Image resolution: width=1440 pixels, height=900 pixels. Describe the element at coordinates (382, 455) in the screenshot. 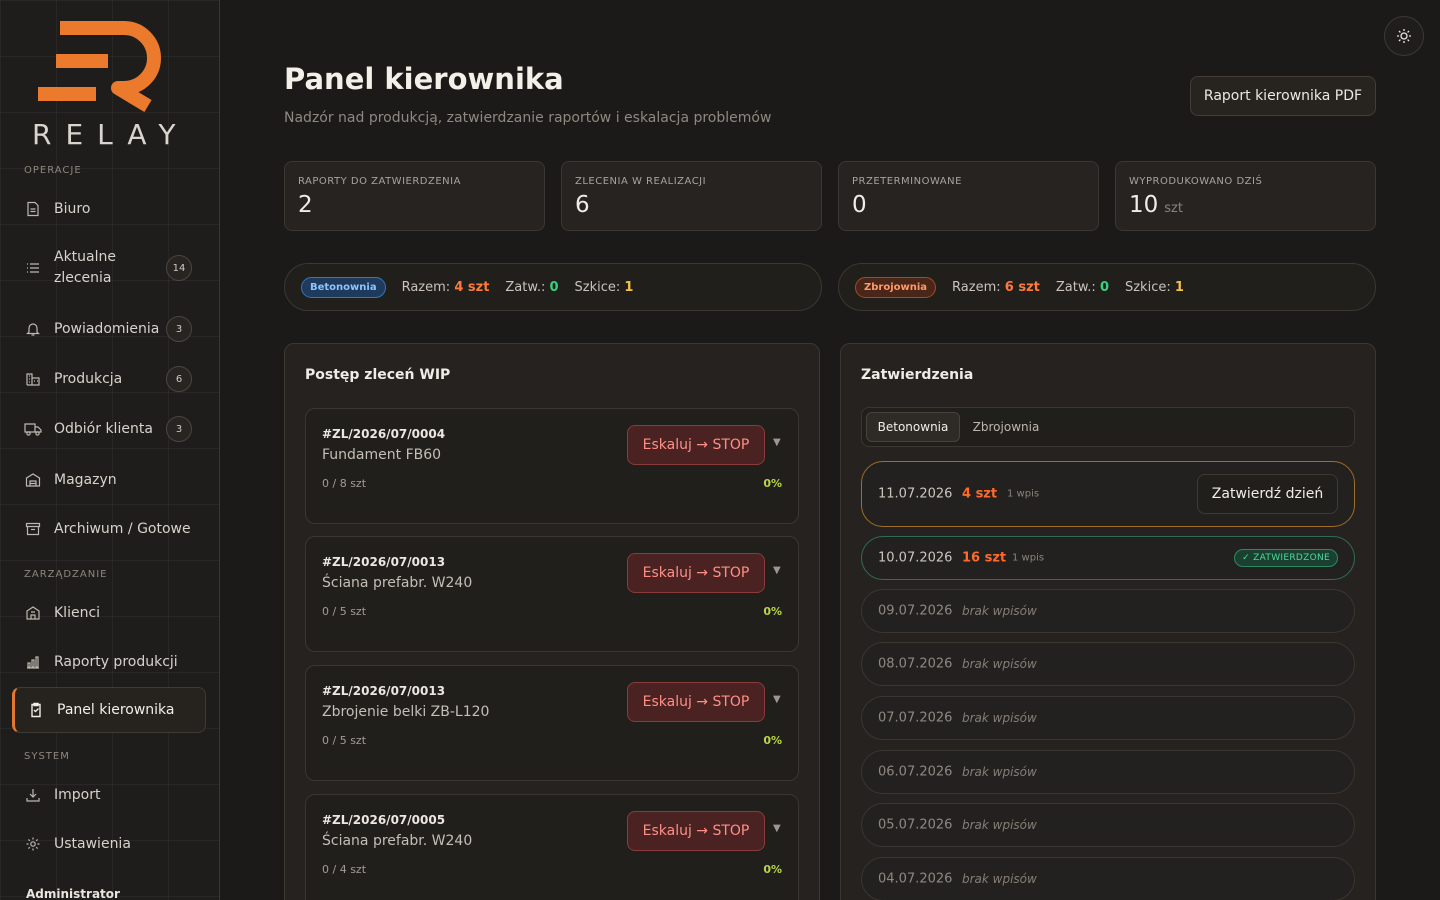

I see `order-name: Fundament FB60` at that location.